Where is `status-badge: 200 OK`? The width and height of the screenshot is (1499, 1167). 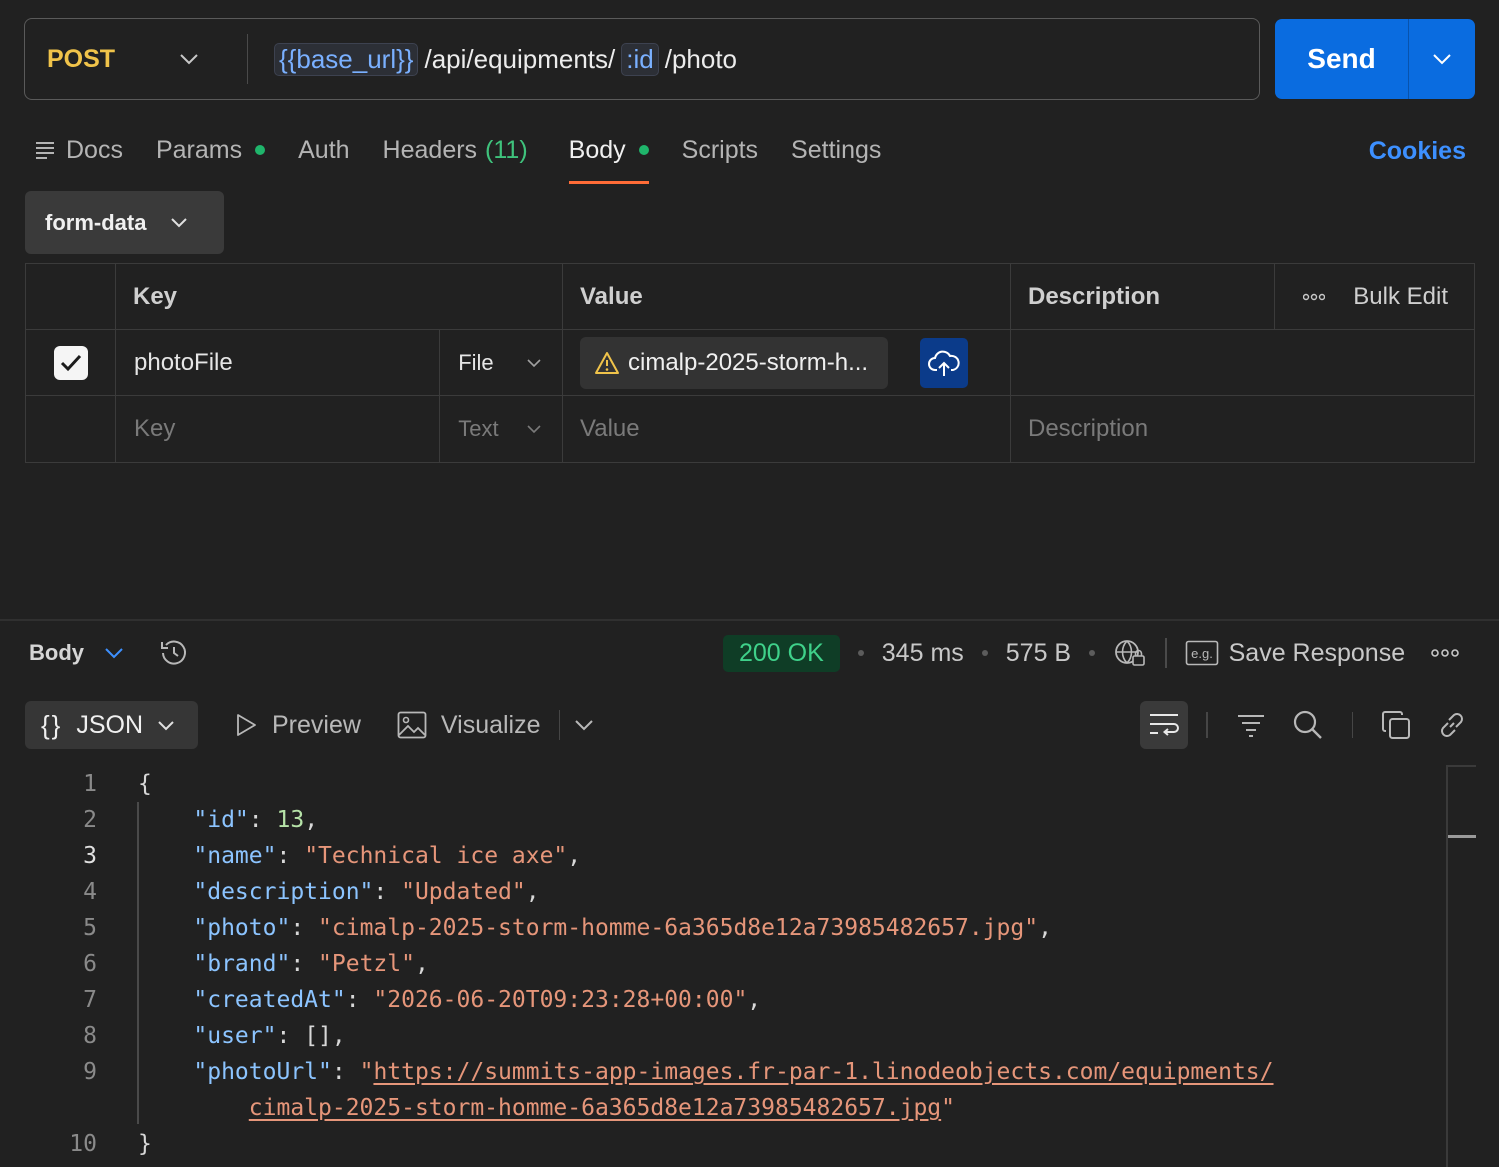
status-badge: 200 OK is located at coordinates (781, 653).